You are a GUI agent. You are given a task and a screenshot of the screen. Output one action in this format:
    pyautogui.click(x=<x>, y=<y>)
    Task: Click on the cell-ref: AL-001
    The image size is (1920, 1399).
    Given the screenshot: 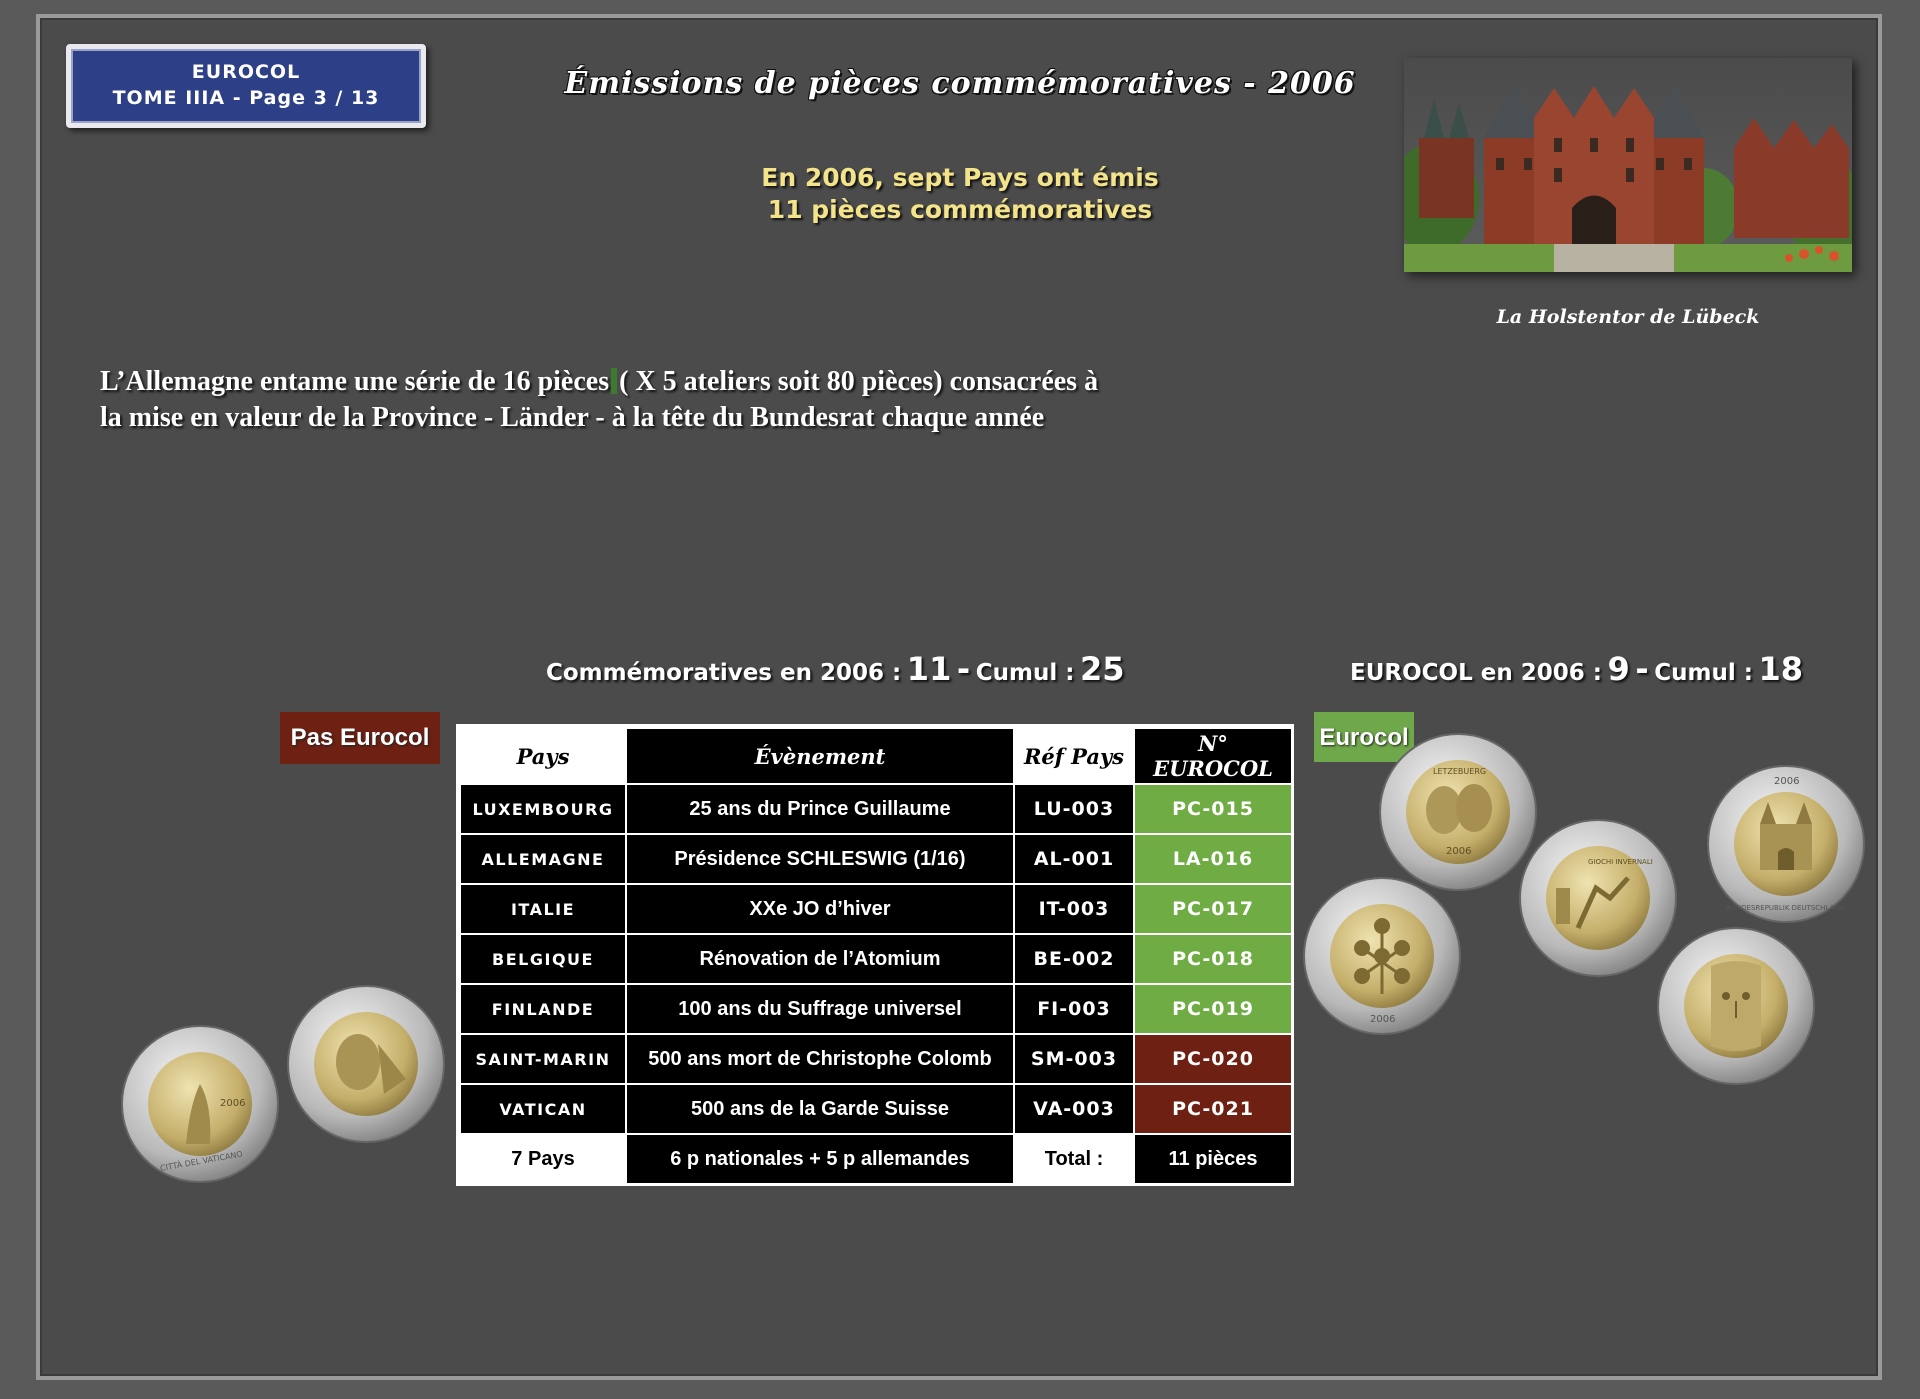 What is the action you would take?
    pyautogui.click(x=1074, y=859)
    